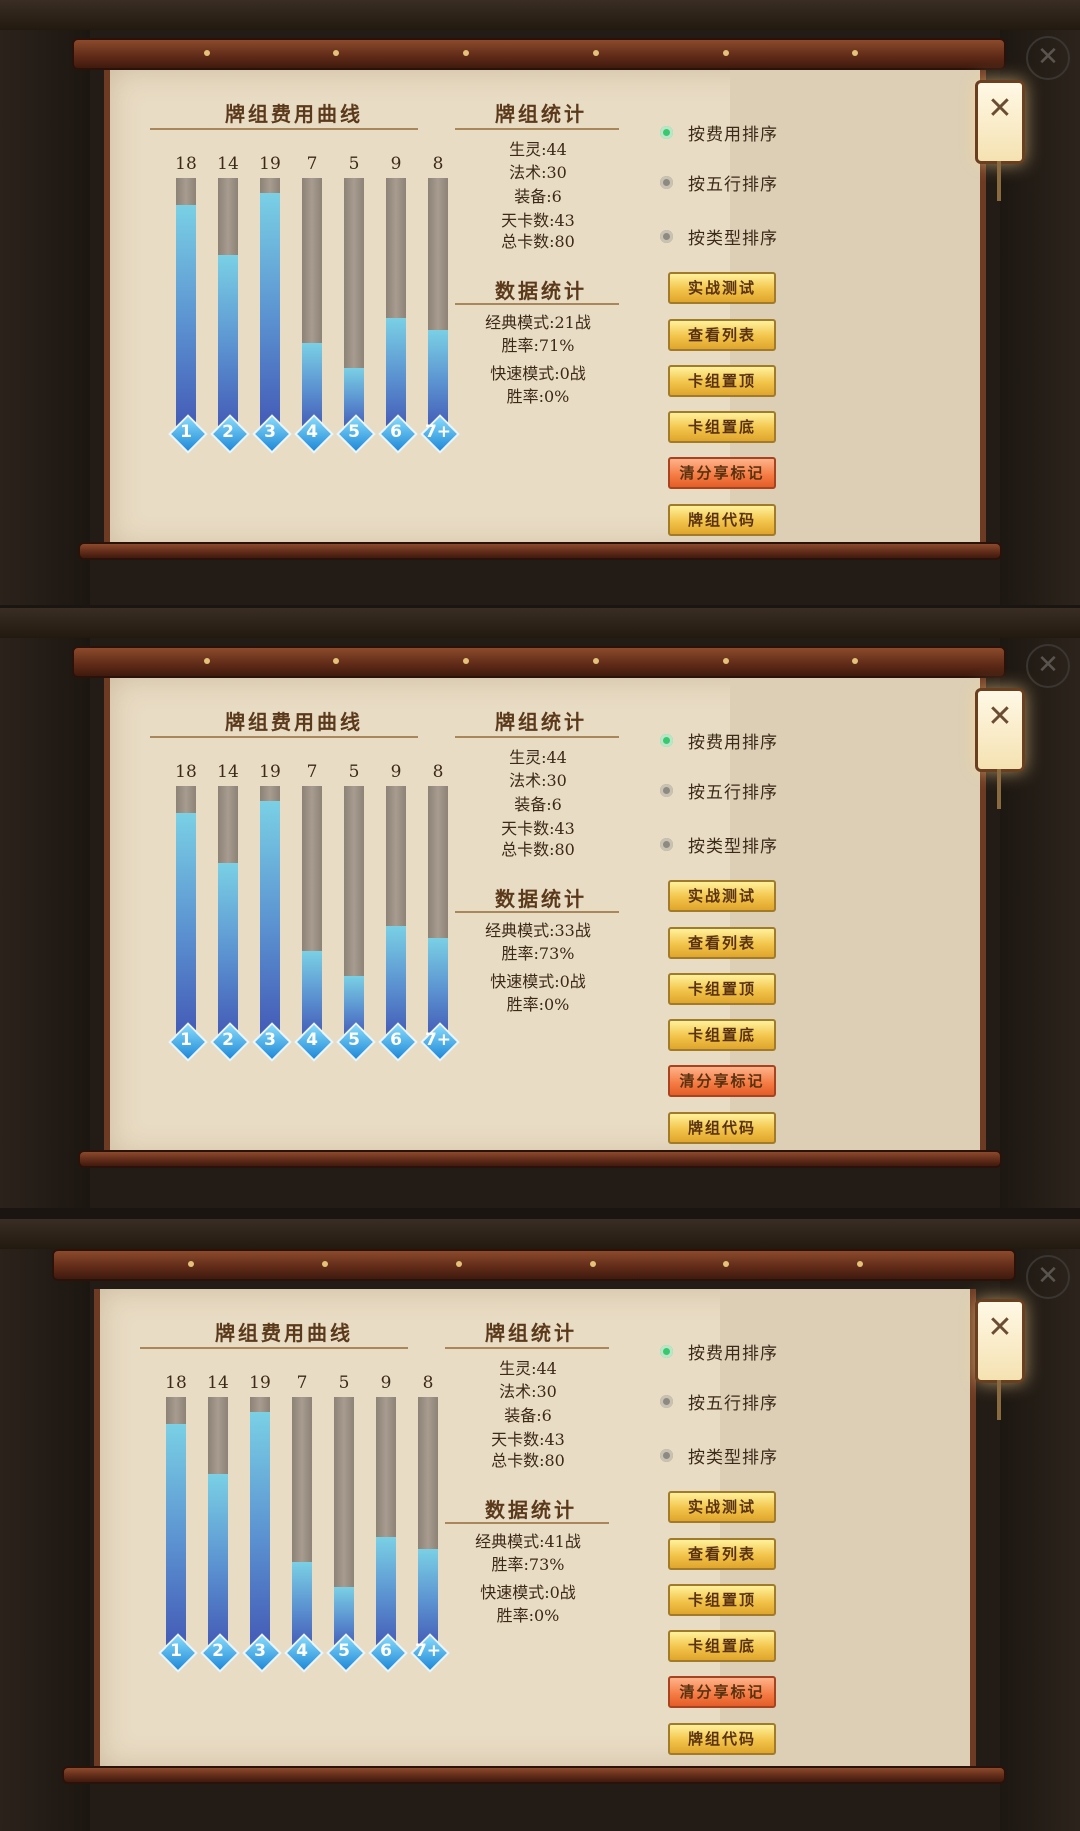  I want to click on data-stat-line: 胜率:71%, so click(538, 345).